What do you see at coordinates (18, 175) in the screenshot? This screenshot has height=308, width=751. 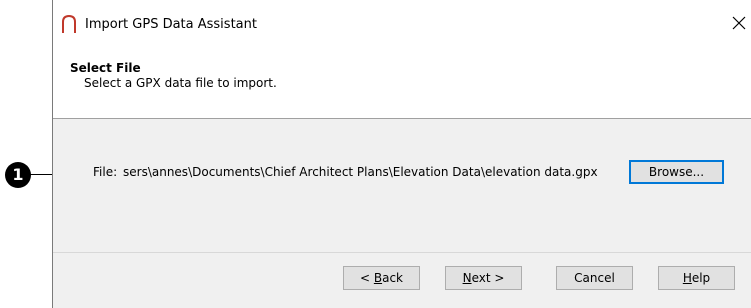 I see `callout-number-badge: 1` at bounding box center [18, 175].